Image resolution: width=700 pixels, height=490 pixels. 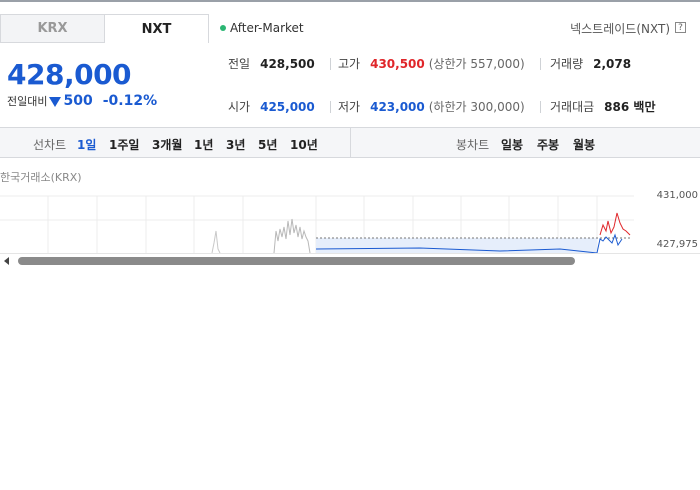 What do you see at coordinates (397, 64) in the screenshot?
I see `stat-value: 430,500` at bounding box center [397, 64].